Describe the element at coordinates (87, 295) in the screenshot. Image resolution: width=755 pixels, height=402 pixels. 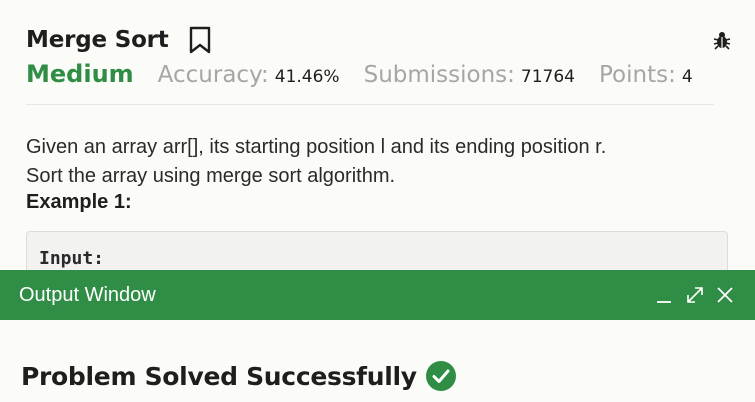
I see `output-window-title: Output Window` at that location.